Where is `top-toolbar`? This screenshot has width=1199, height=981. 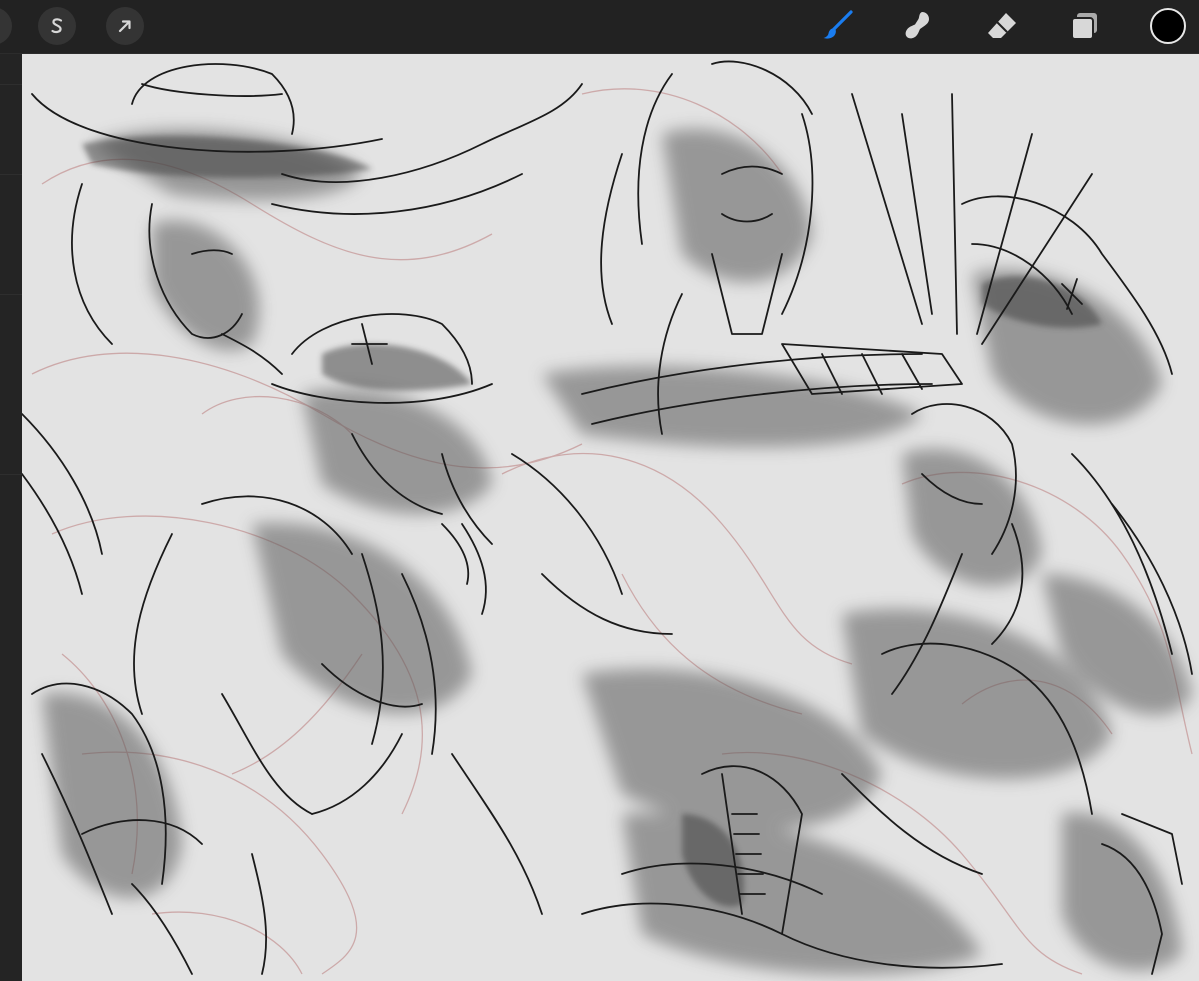 top-toolbar is located at coordinates (599, 27).